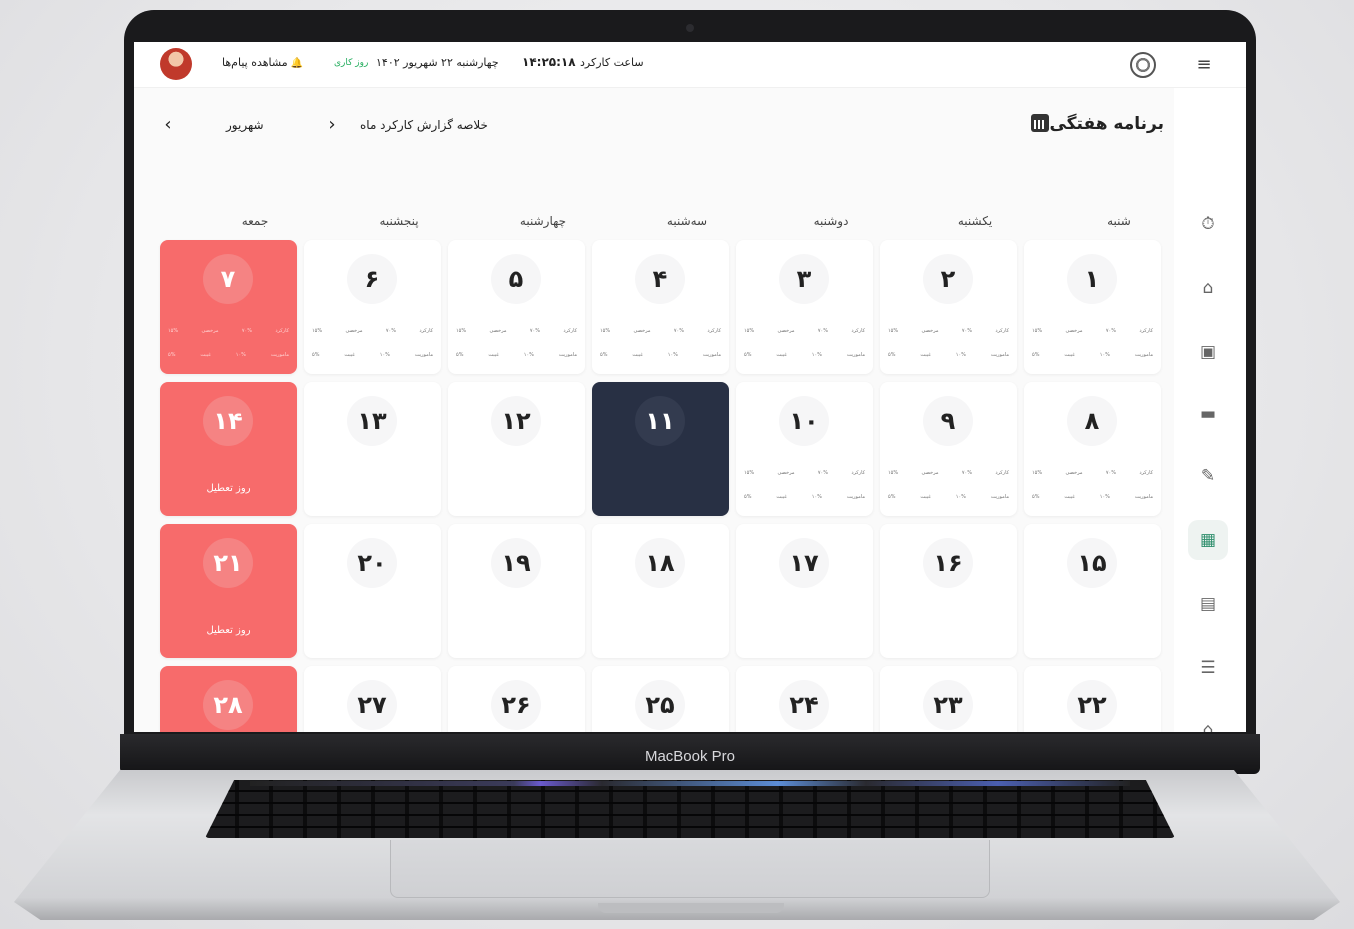 Image resolution: width=1354 pixels, height=929 pixels. I want to click on day-number: ۱۷, so click(804, 563).